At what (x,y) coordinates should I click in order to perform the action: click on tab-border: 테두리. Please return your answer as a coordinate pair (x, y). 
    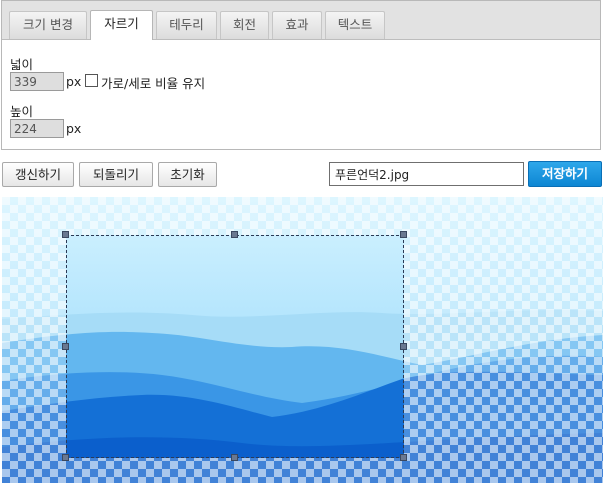
    Looking at the image, I should click on (186, 25).